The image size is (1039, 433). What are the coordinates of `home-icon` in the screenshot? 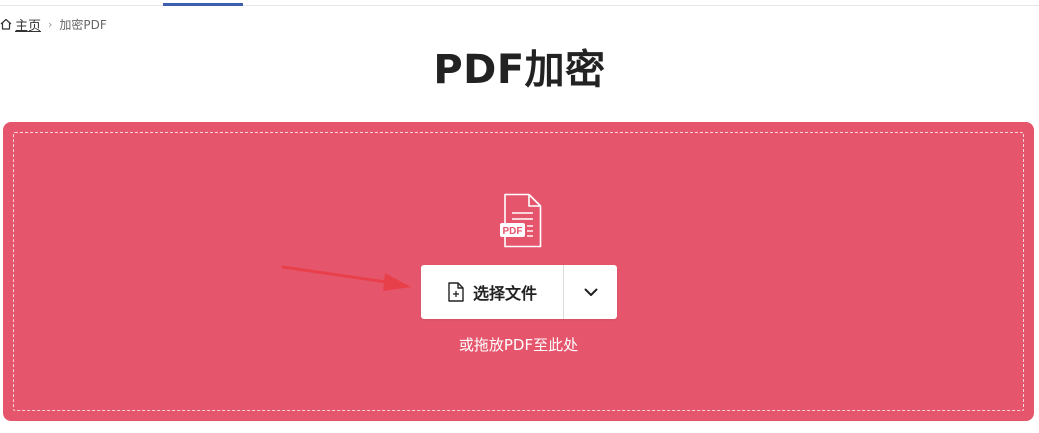 It's located at (6, 24).